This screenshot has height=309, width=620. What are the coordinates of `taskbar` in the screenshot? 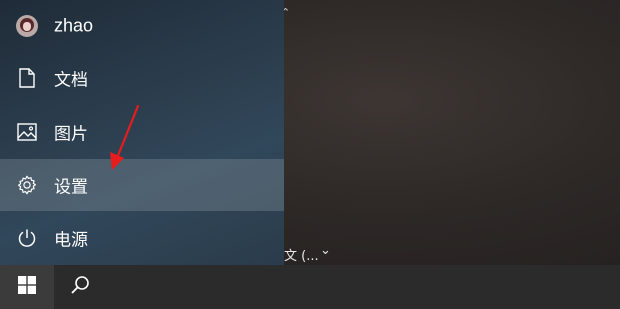 It's located at (310, 287).